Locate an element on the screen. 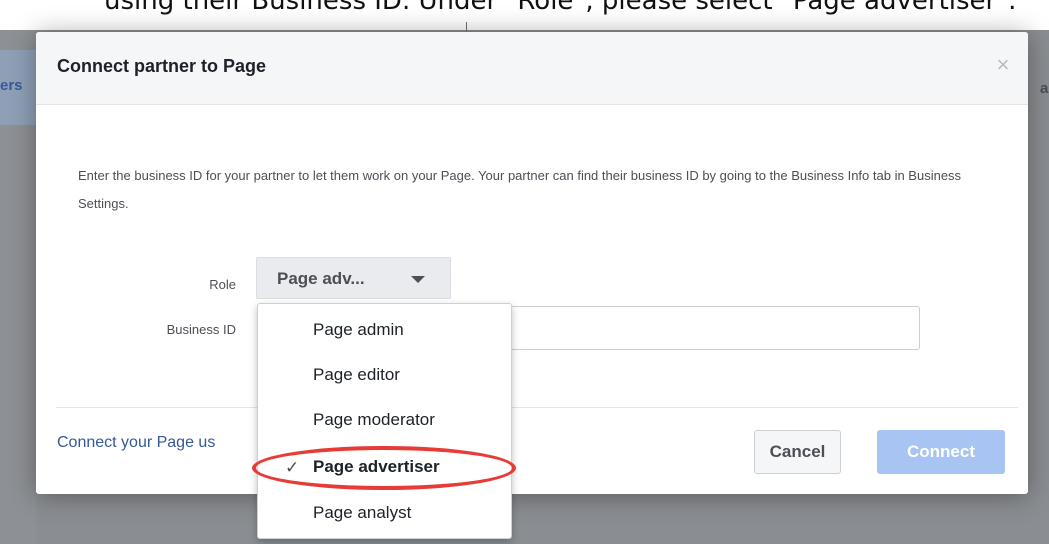 This screenshot has width=1049, height=544. menu-item-page-editor: Page editor is located at coordinates (384, 374).